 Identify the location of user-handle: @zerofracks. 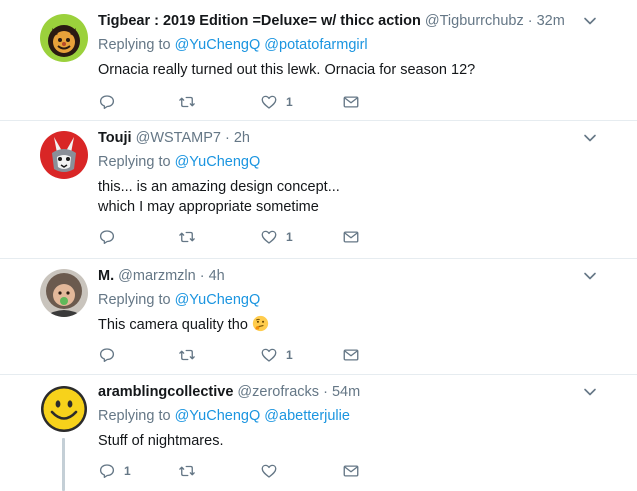
(278, 392).